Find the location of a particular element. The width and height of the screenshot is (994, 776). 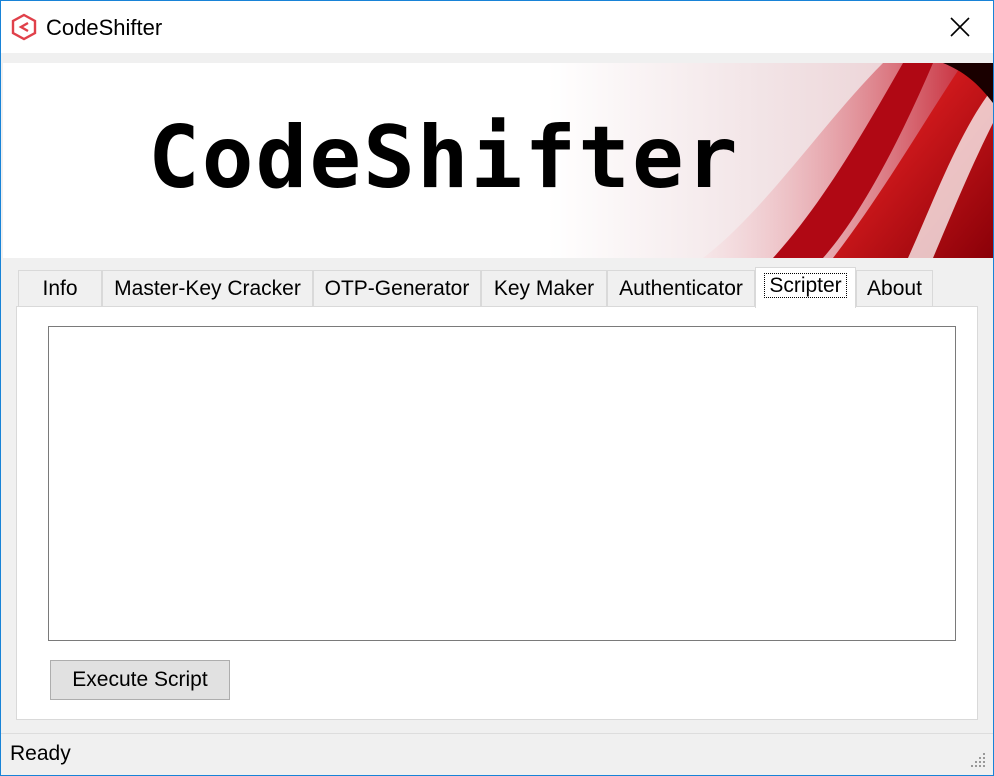

tab-label: Authenticator is located at coordinates (681, 288).